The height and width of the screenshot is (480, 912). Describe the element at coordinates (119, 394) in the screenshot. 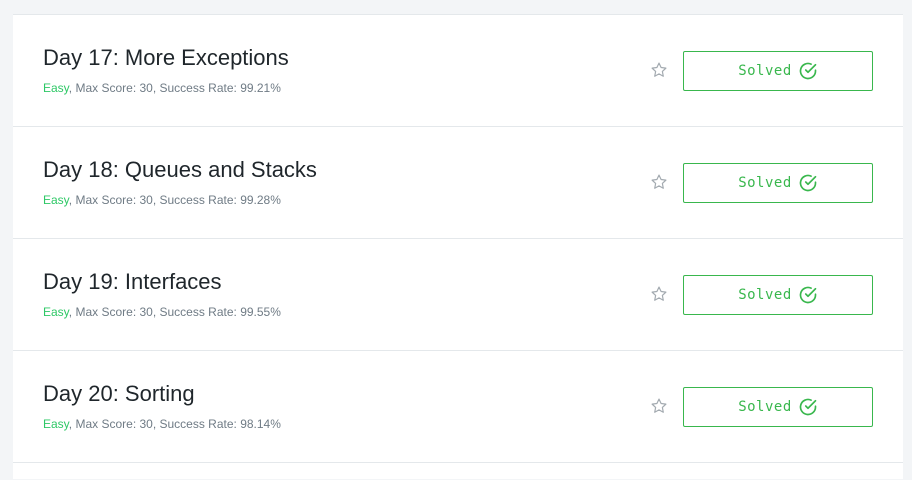

I see `challenge-title: Day 20: Sorting` at that location.